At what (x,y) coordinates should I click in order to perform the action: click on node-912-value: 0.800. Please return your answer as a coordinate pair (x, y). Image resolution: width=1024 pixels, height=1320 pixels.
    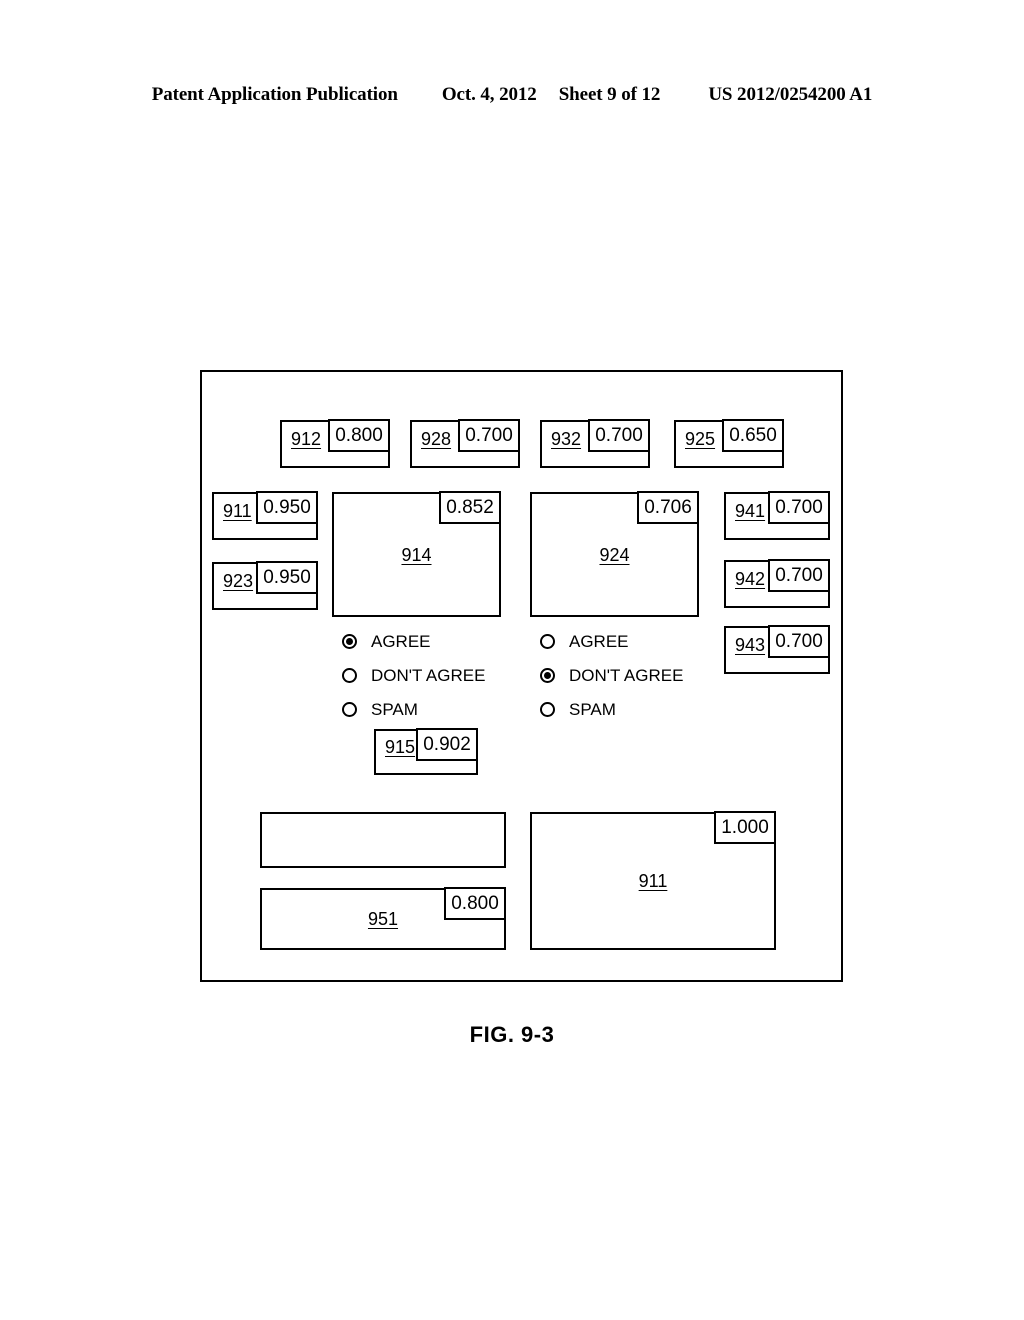
    Looking at the image, I should click on (359, 435).